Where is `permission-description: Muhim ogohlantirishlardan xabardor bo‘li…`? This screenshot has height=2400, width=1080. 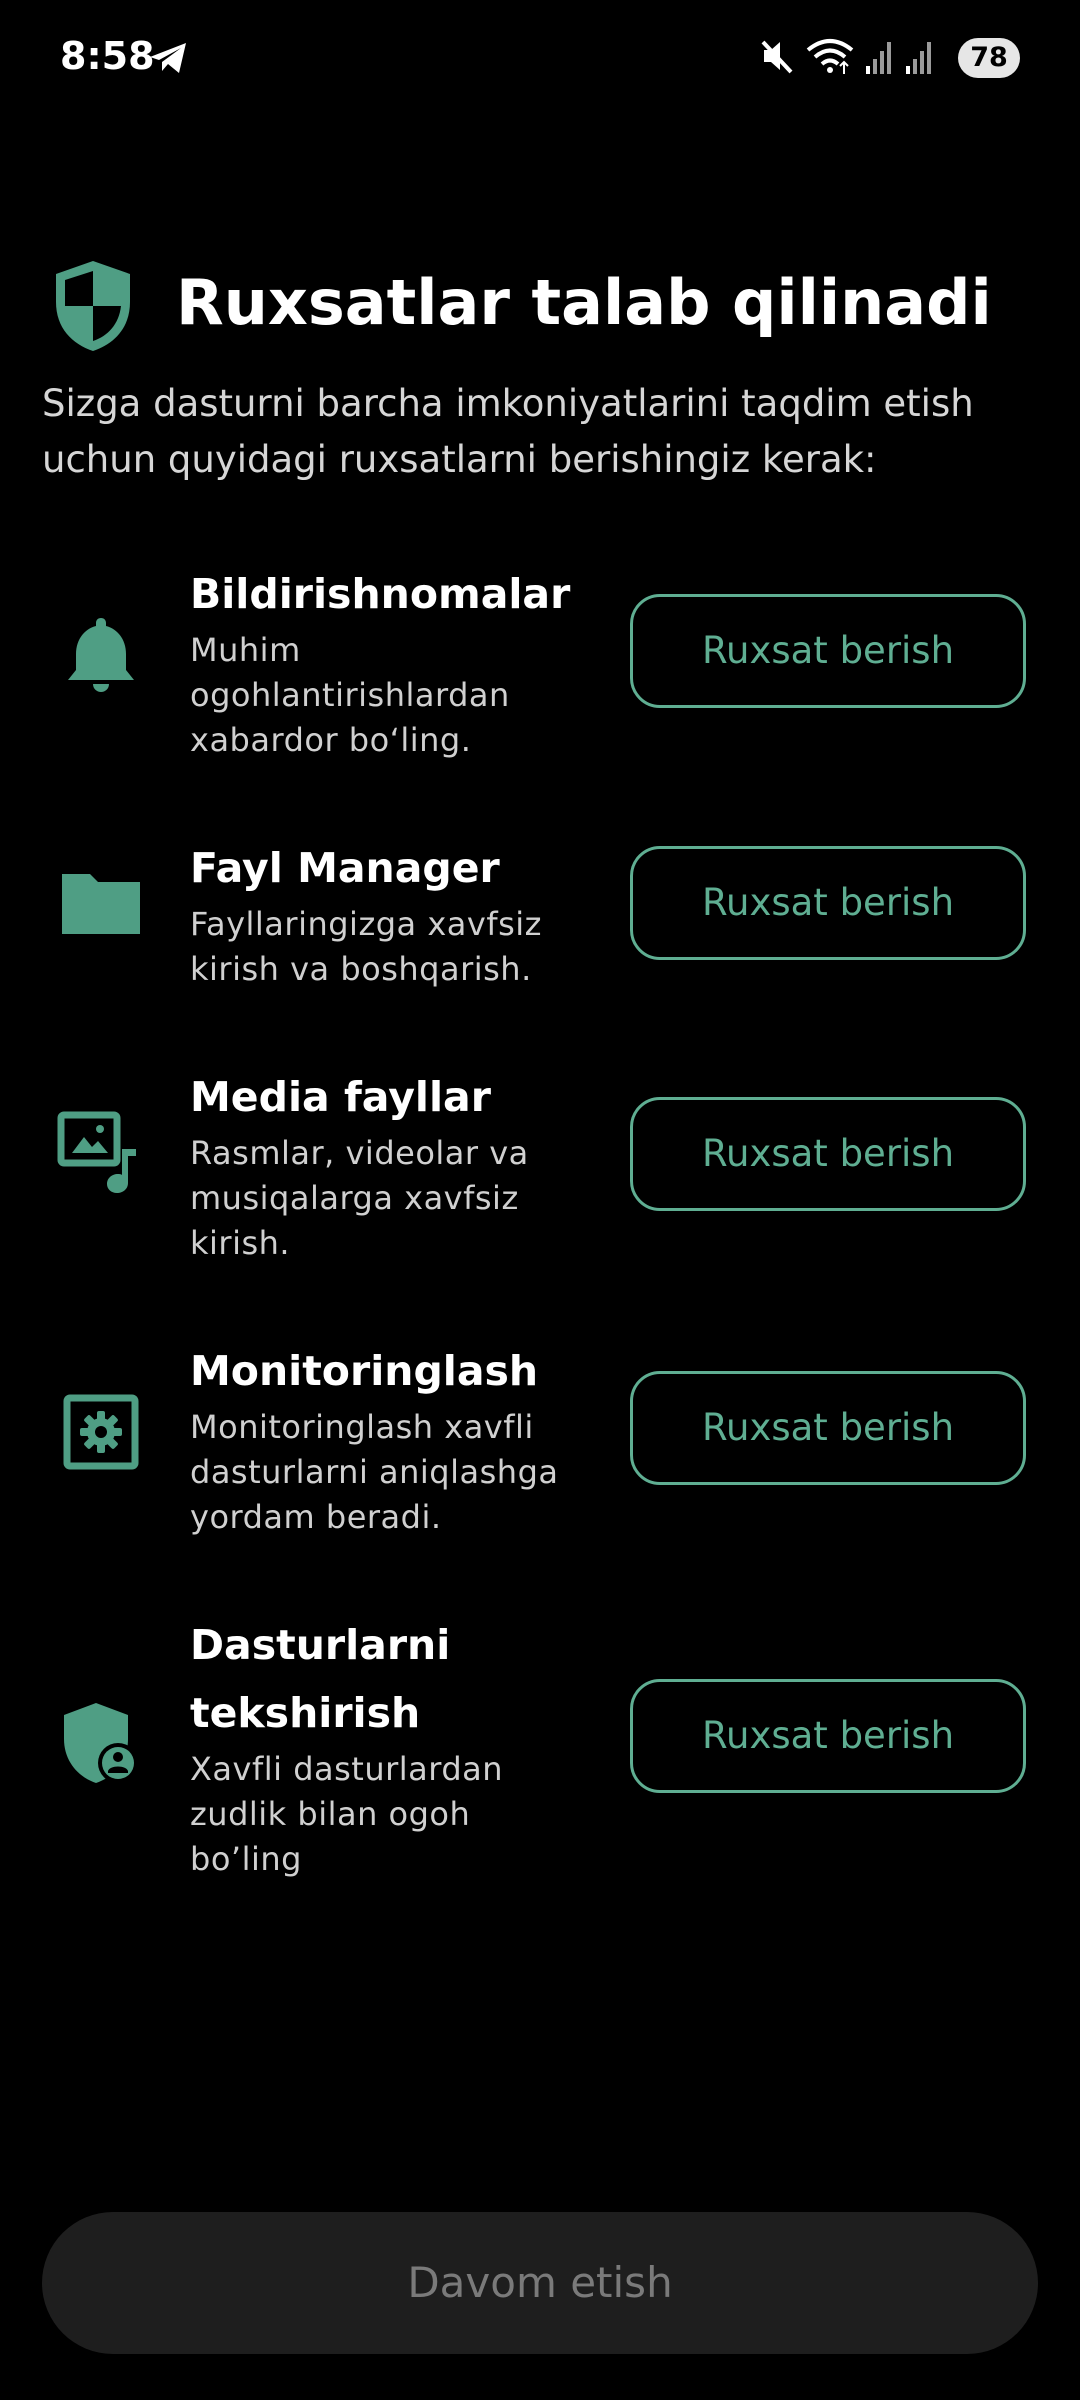 permission-description: Muhim ogohlantirishlardan xabardor bo‘li… is located at coordinates (350, 695).